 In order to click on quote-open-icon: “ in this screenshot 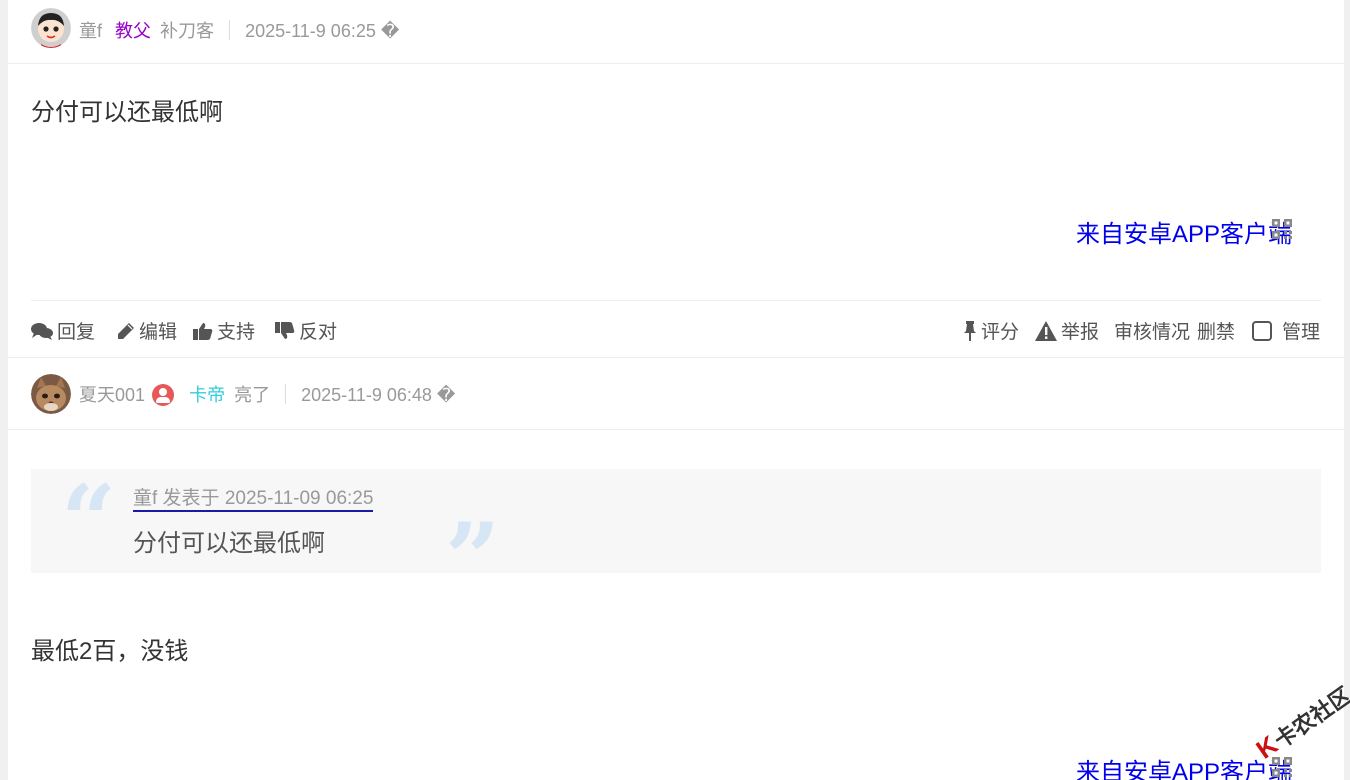, I will do `click(89, 520)`.